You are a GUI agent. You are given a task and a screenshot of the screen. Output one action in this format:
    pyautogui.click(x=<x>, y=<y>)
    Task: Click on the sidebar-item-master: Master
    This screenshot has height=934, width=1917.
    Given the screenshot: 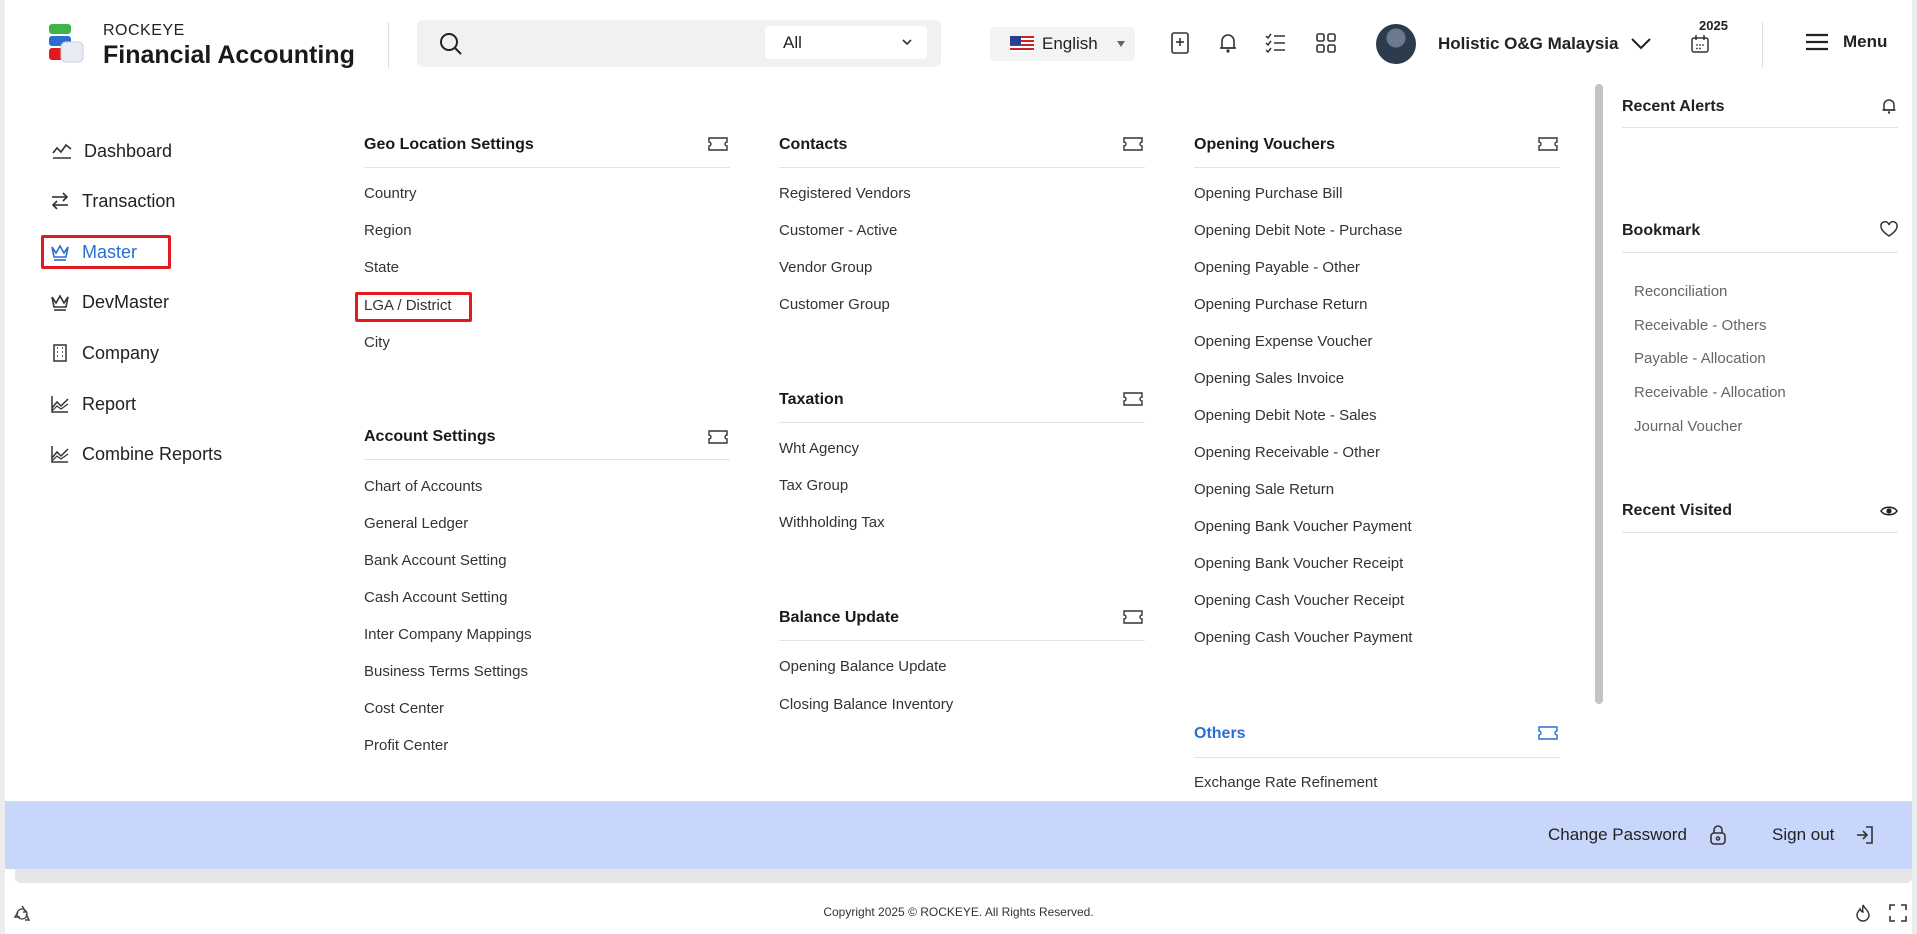 What is the action you would take?
    pyautogui.click(x=93, y=252)
    